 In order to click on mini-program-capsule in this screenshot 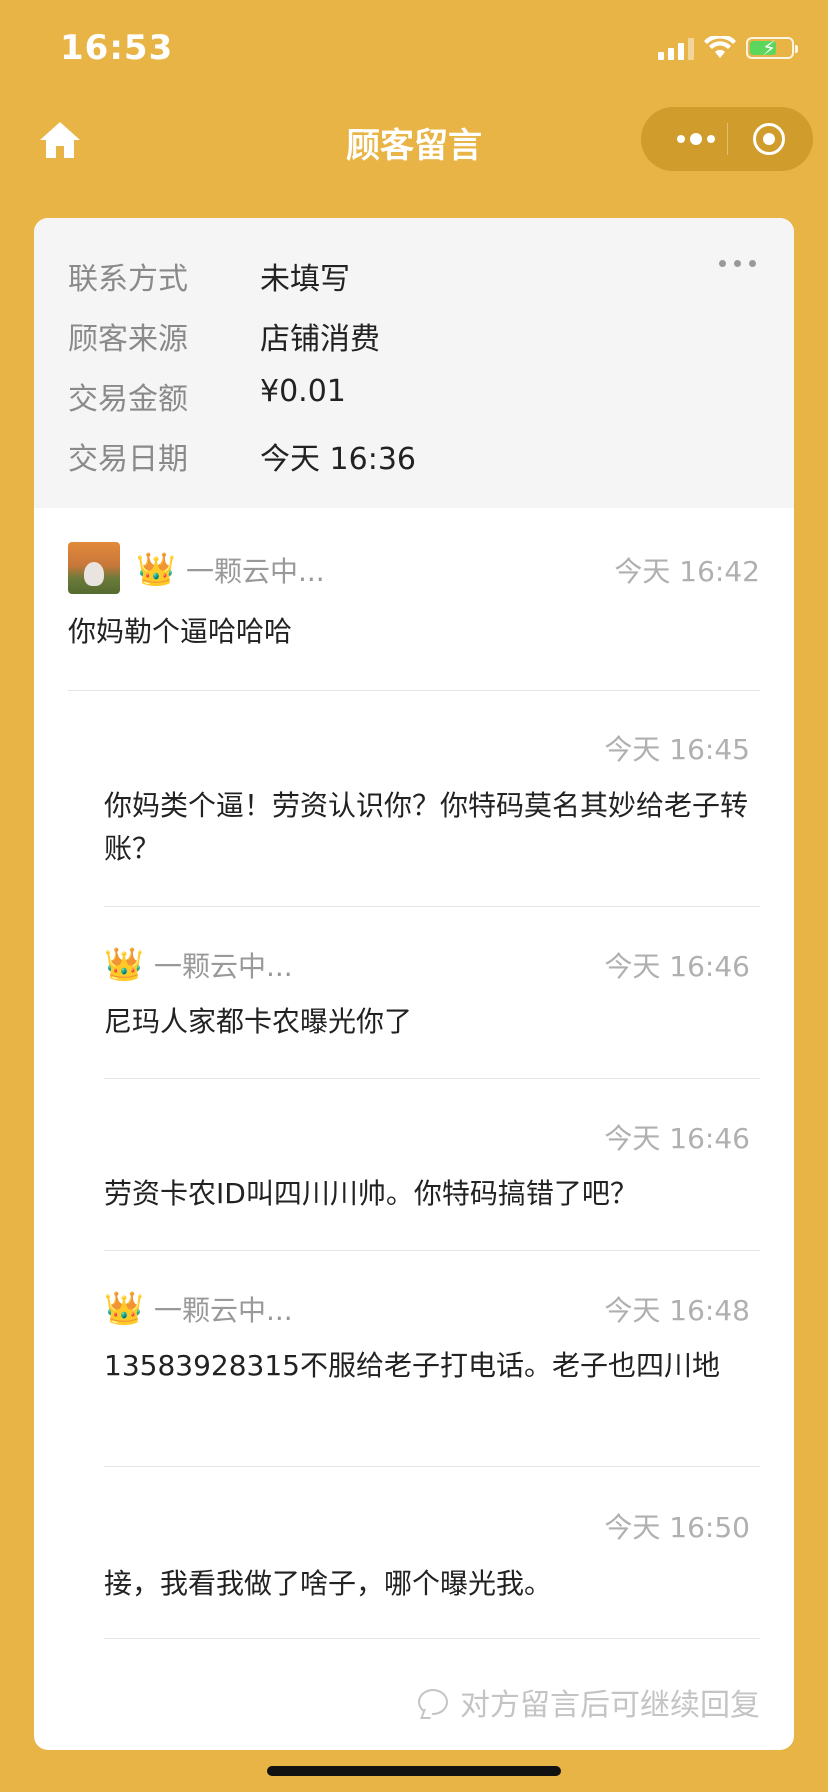, I will do `click(727, 139)`.